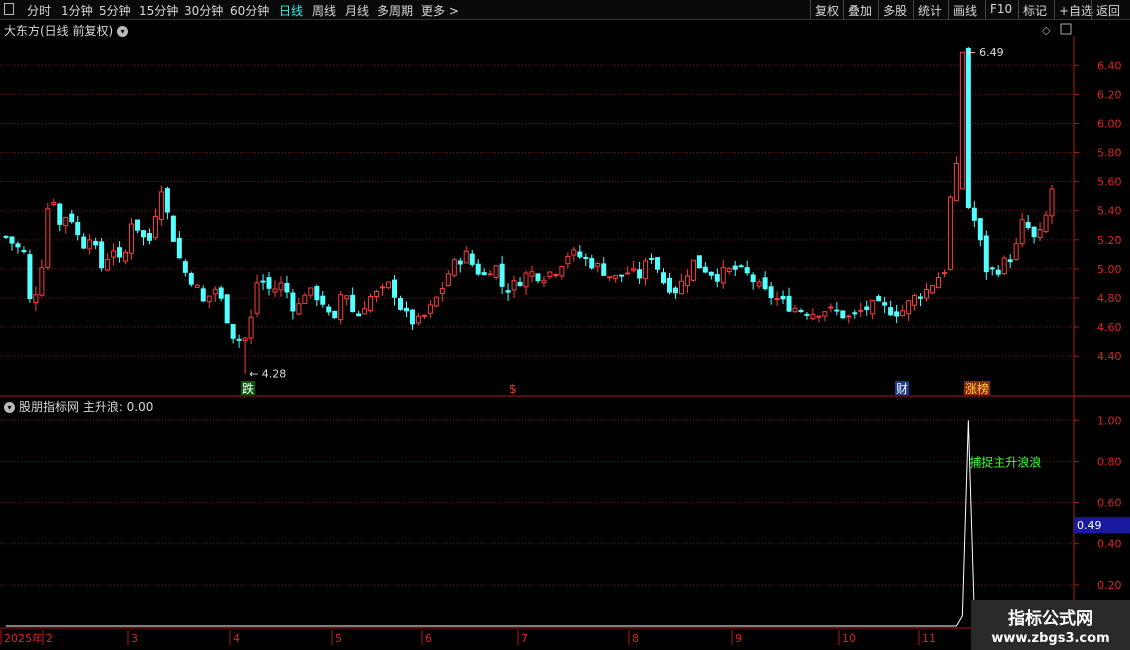 The height and width of the screenshot is (650, 1130). Describe the element at coordinates (249, 10) in the screenshot. I see `tab-5: 60分钟` at that location.